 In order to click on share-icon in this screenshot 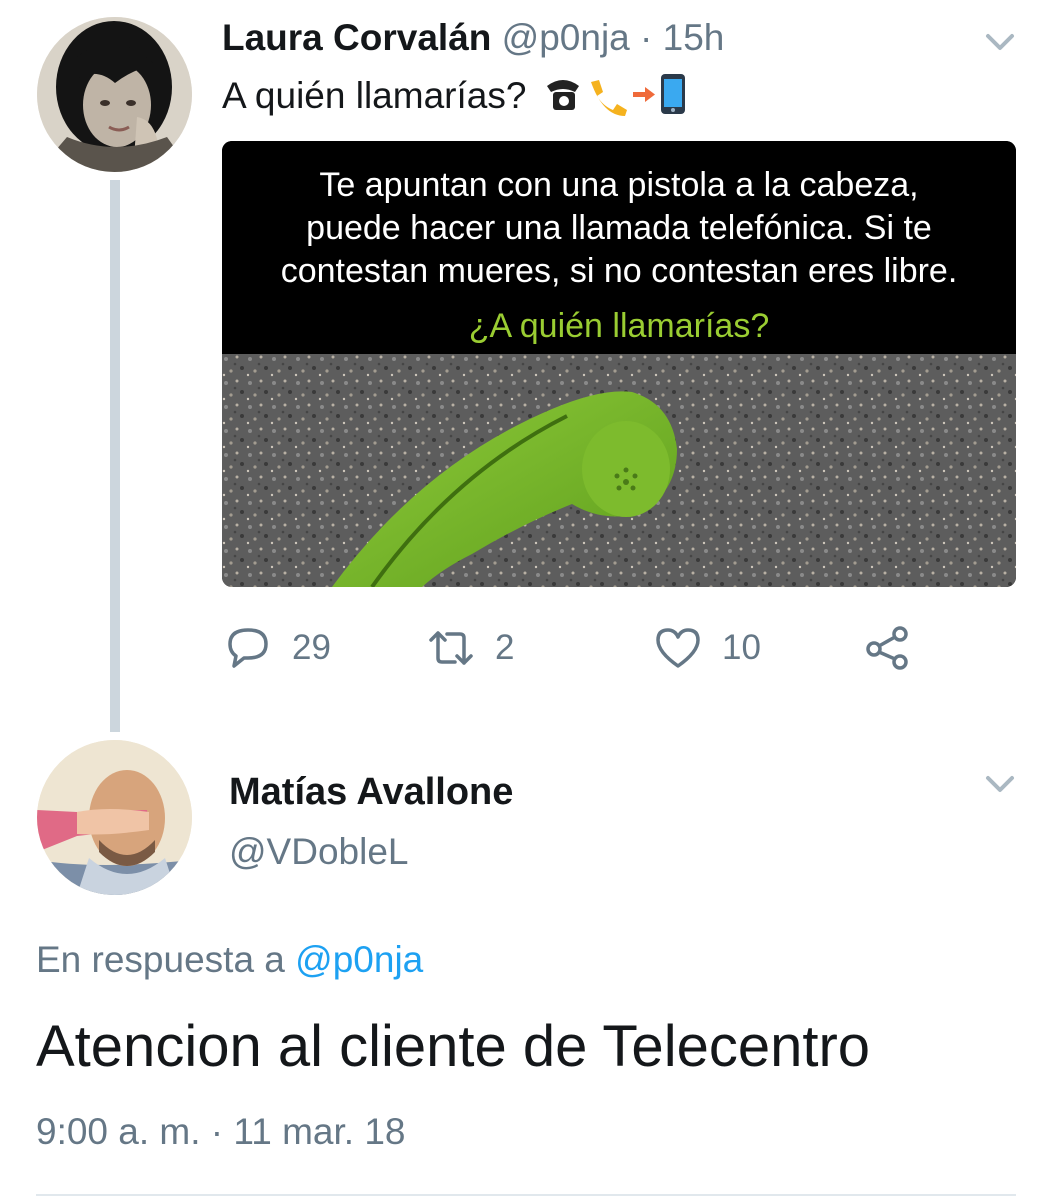, I will do `click(887, 648)`.